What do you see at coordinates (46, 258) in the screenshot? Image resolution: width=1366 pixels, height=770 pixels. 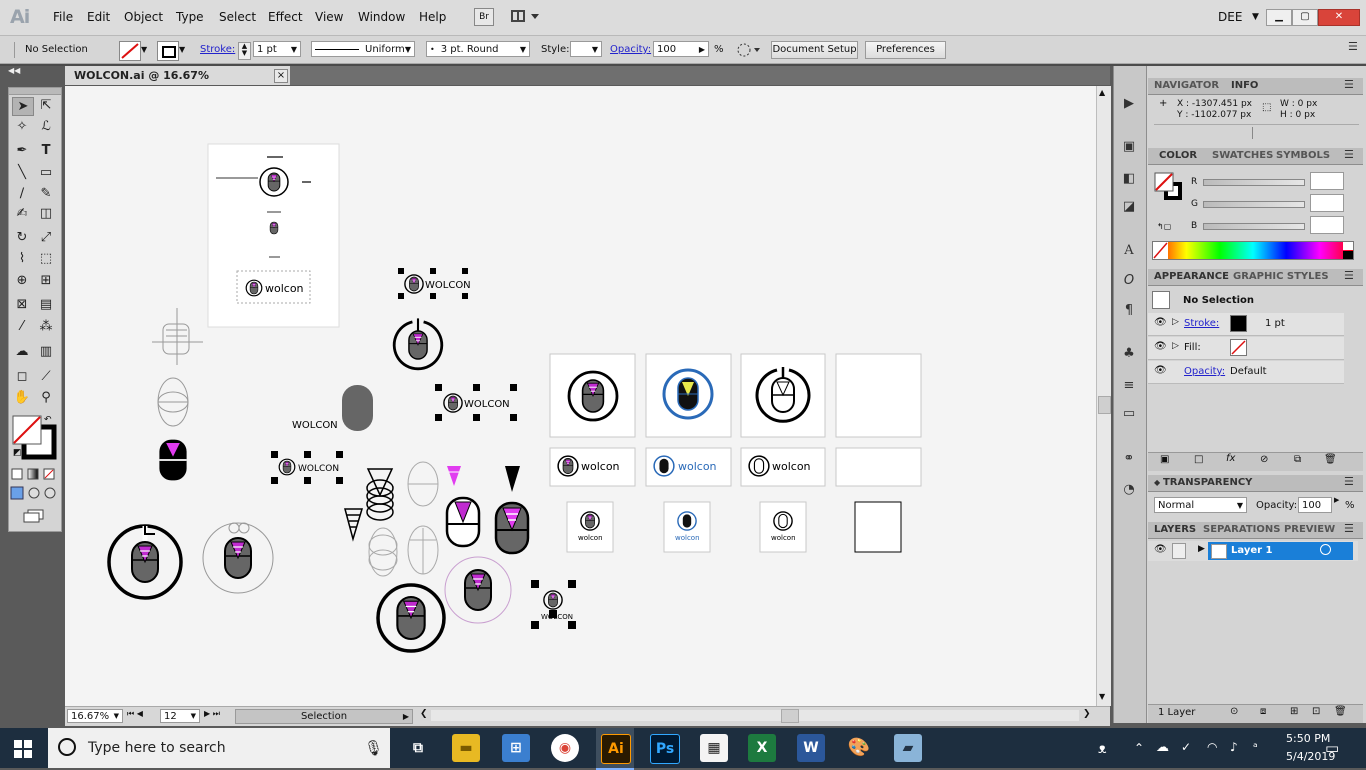 I see `free-transform-tool-icon: ⬚` at bounding box center [46, 258].